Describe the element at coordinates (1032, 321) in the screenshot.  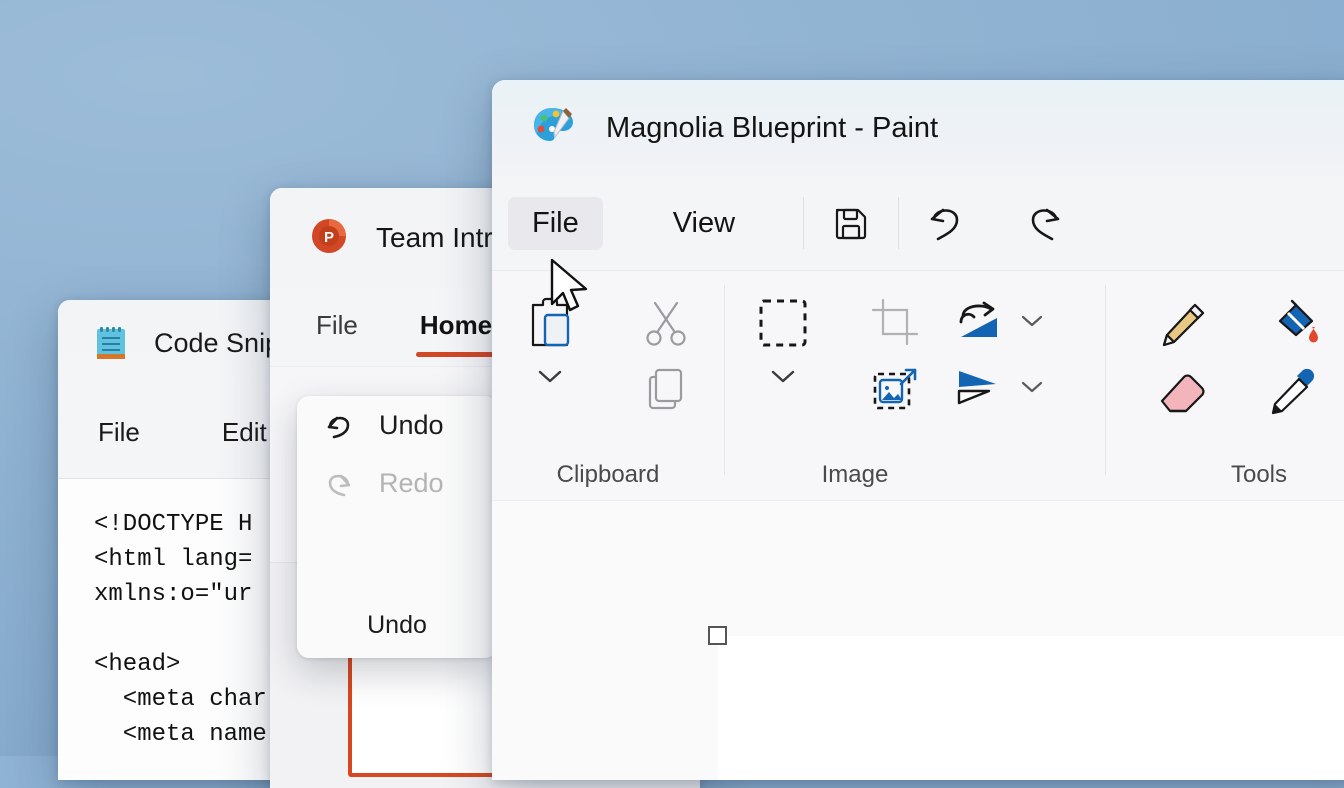
I see `rotate-dropdown-chevron-icon` at that location.